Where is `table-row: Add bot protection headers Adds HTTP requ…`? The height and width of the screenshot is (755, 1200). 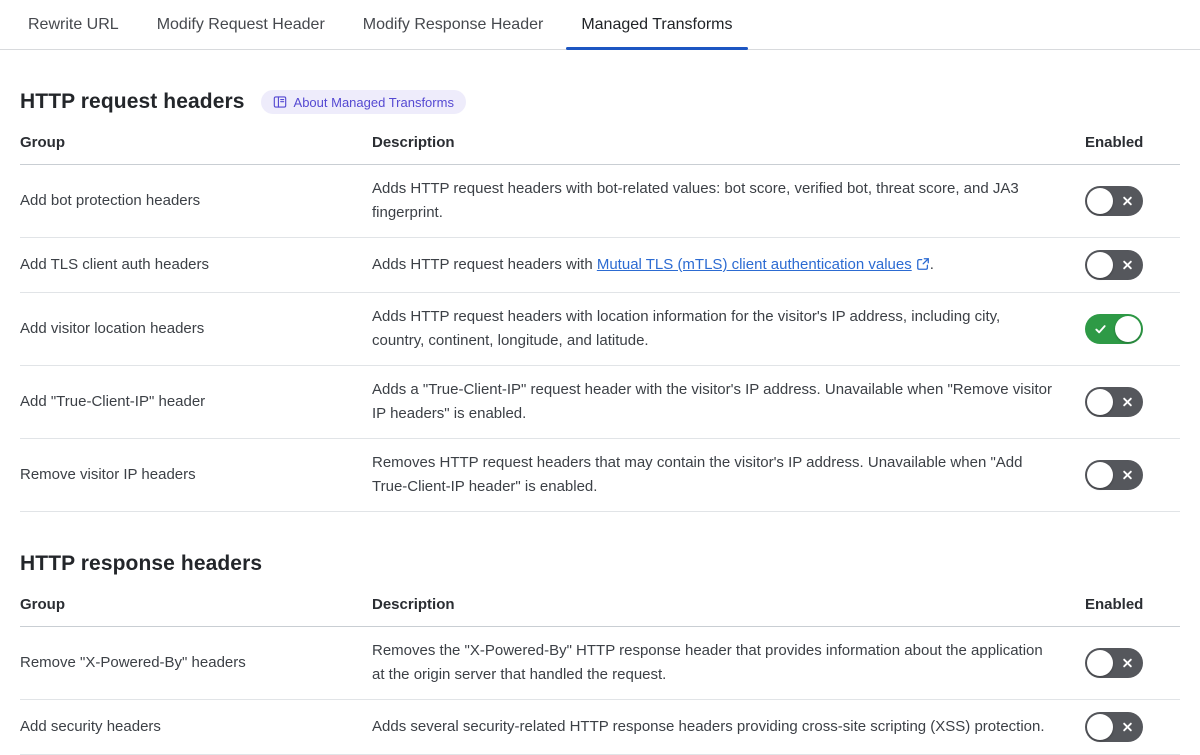 table-row: Add bot protection headers Adds HTTP requ… is located at coordinates (600, 201).